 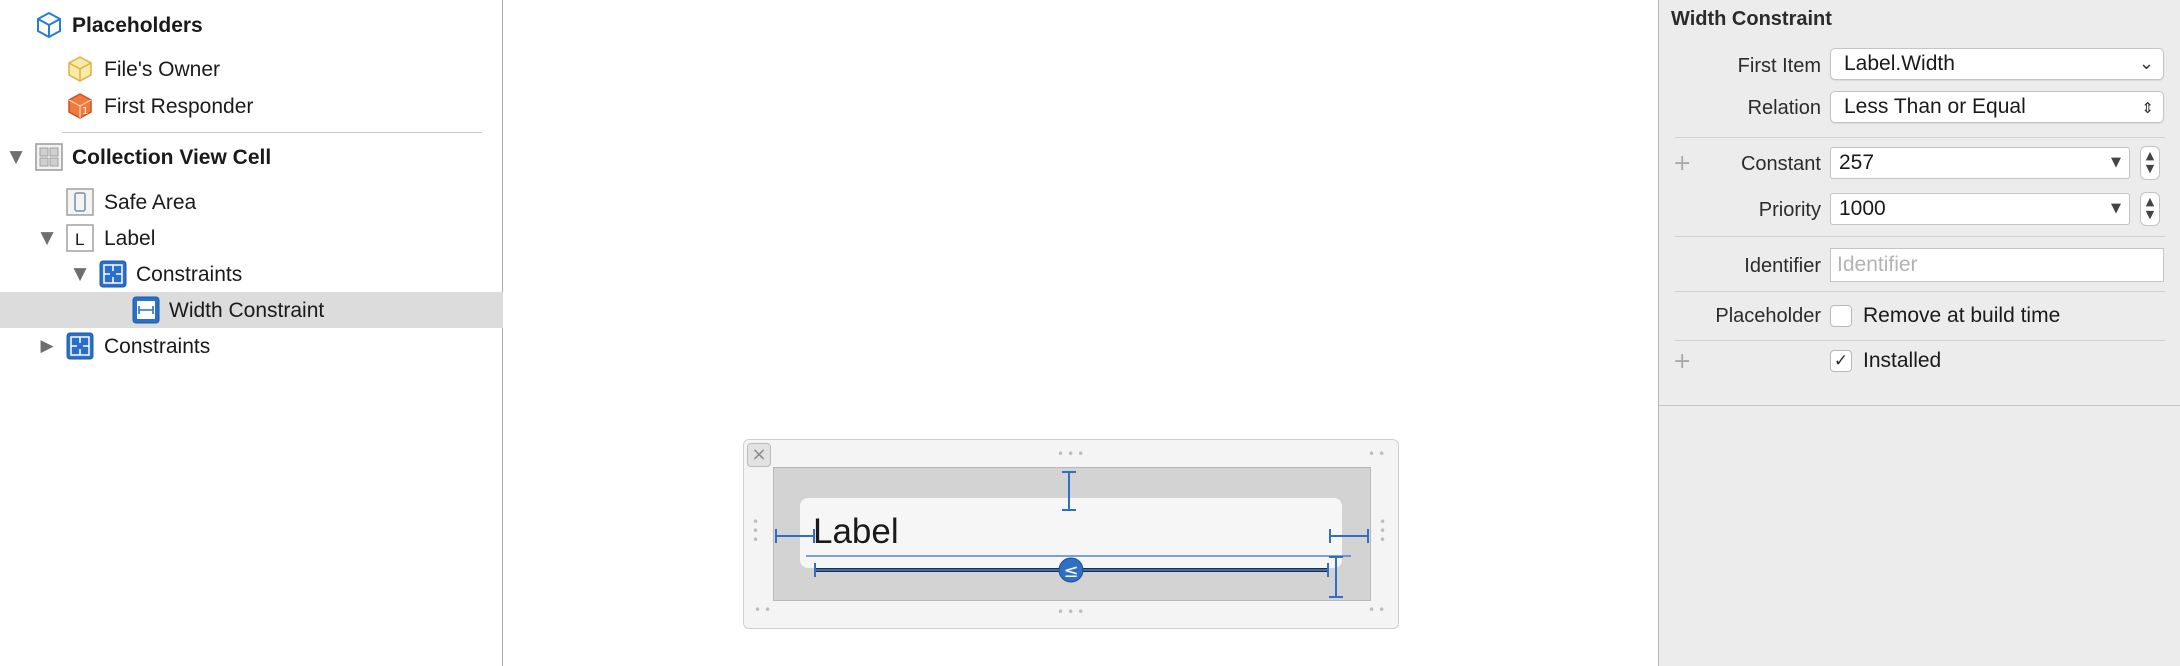 What do you see at coordinates (150, 202) in the screenshot?
I see `outline-item-label: Safe Area` at bounding box center [150, 202].